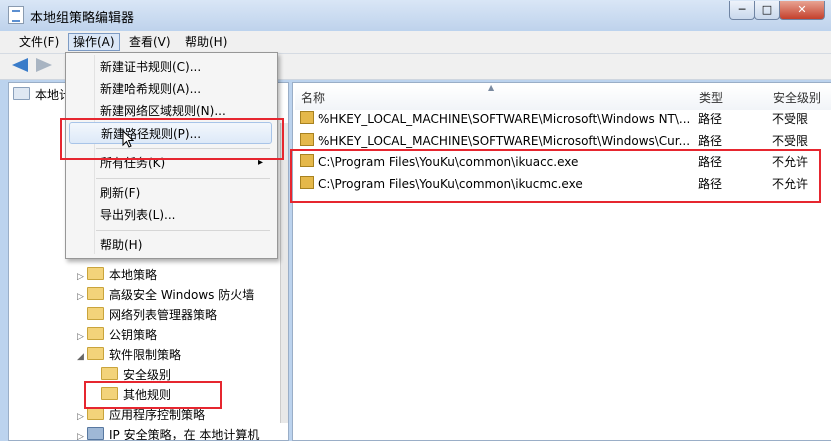 Image resolution: width=831 pixels, height=441 pixels. Describe the element at coordinates (555, 176) in the screenshot. I see `highlight-box-youku-rows` at that location.